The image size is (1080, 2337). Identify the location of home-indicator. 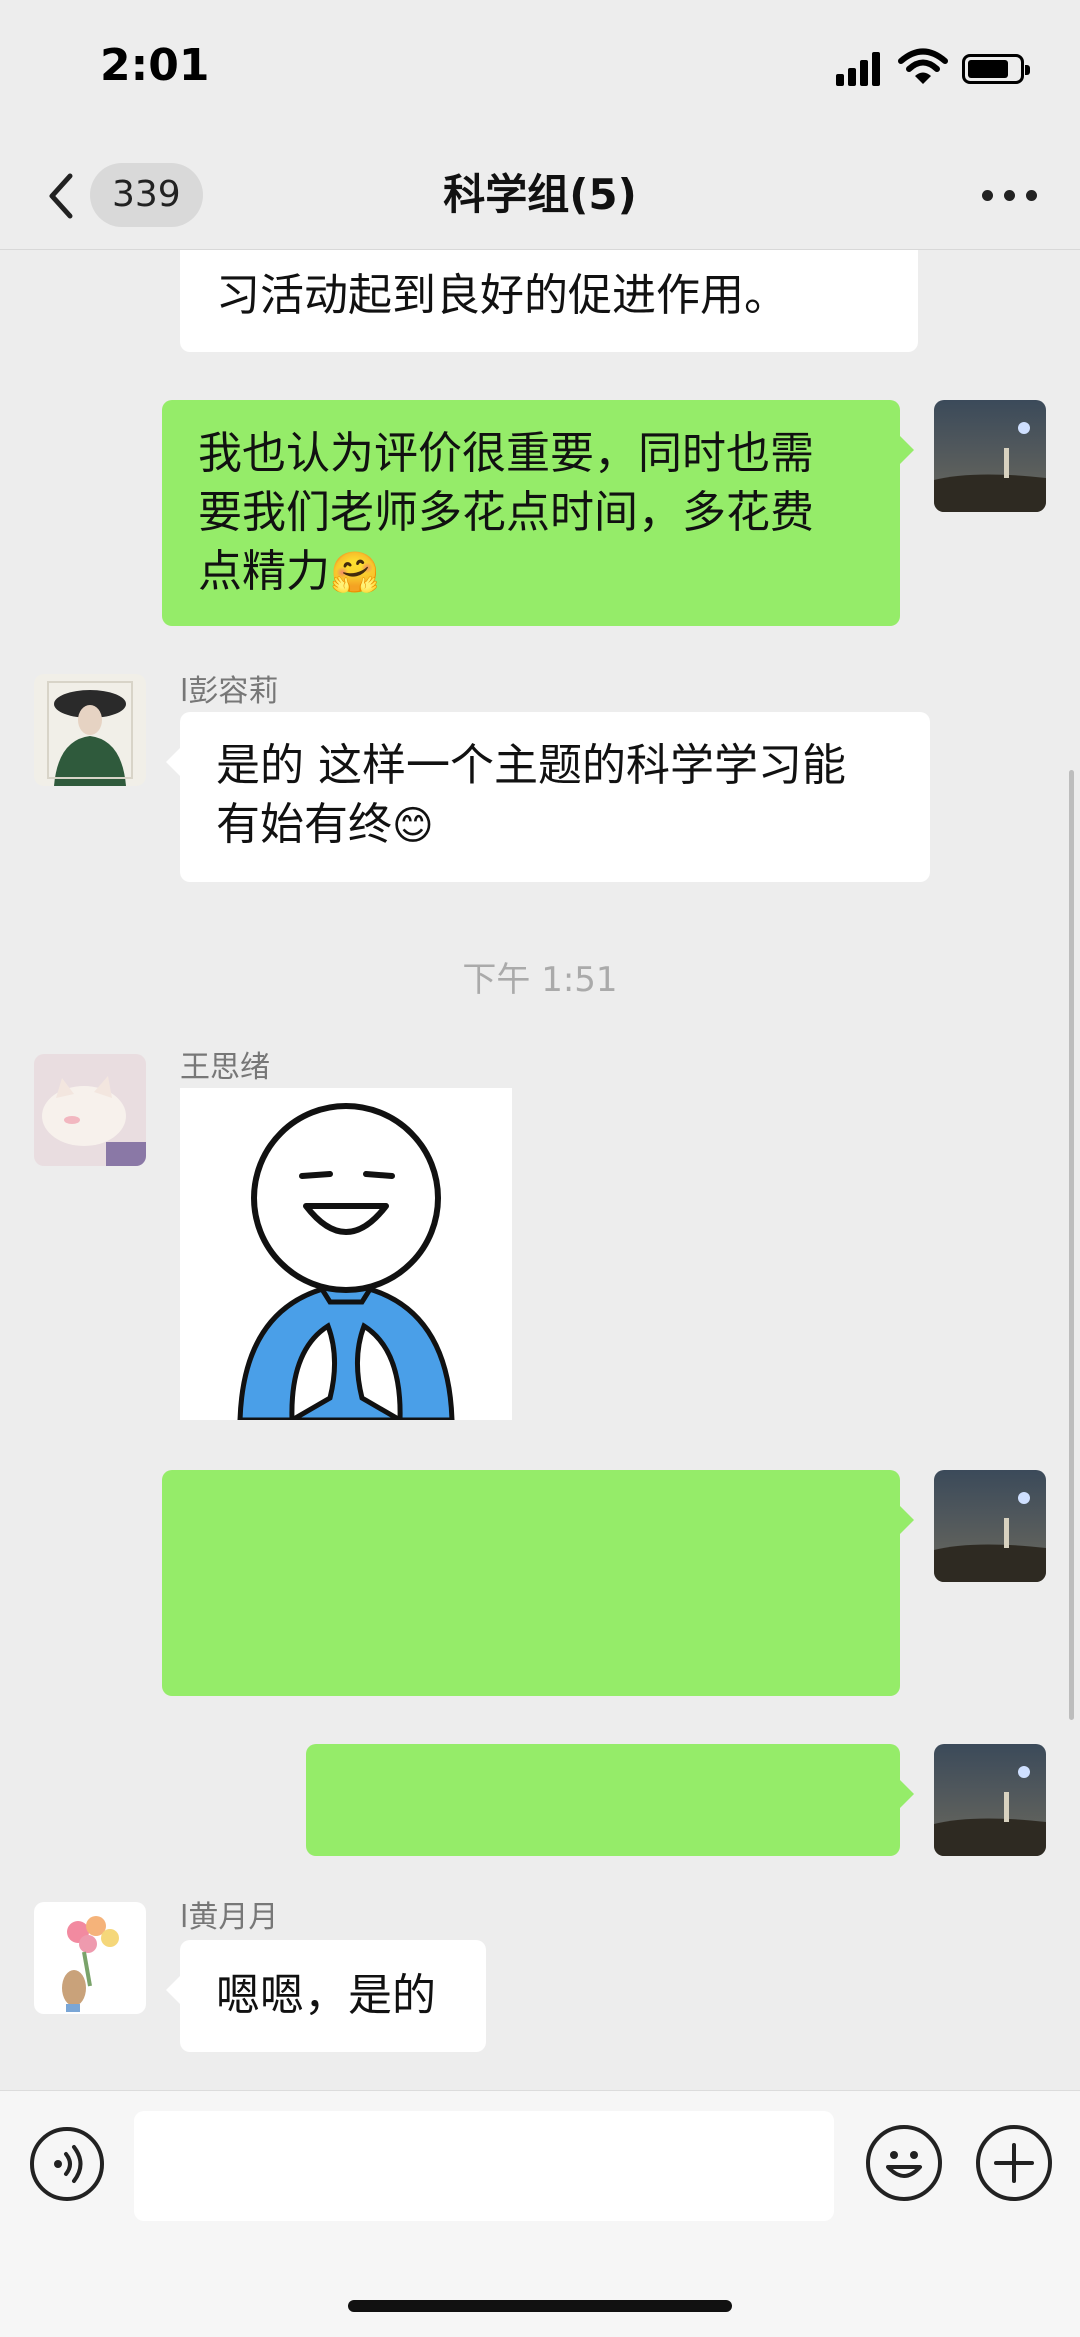
(540, 2306).